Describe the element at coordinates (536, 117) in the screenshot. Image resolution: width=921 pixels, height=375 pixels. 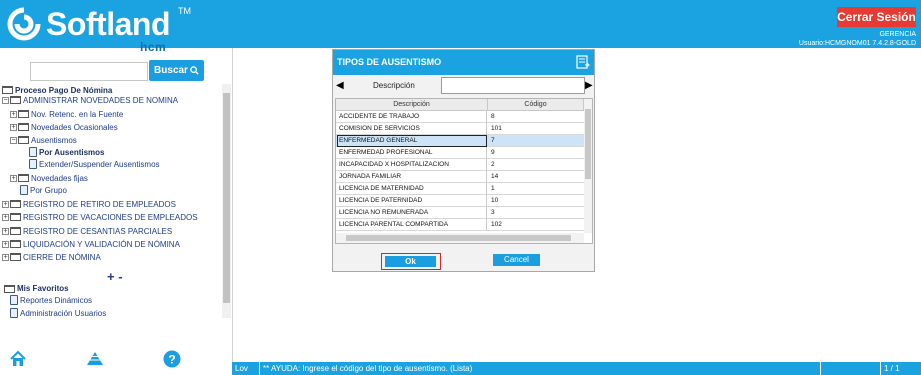
I see `cell-codigo: 8` at that location.